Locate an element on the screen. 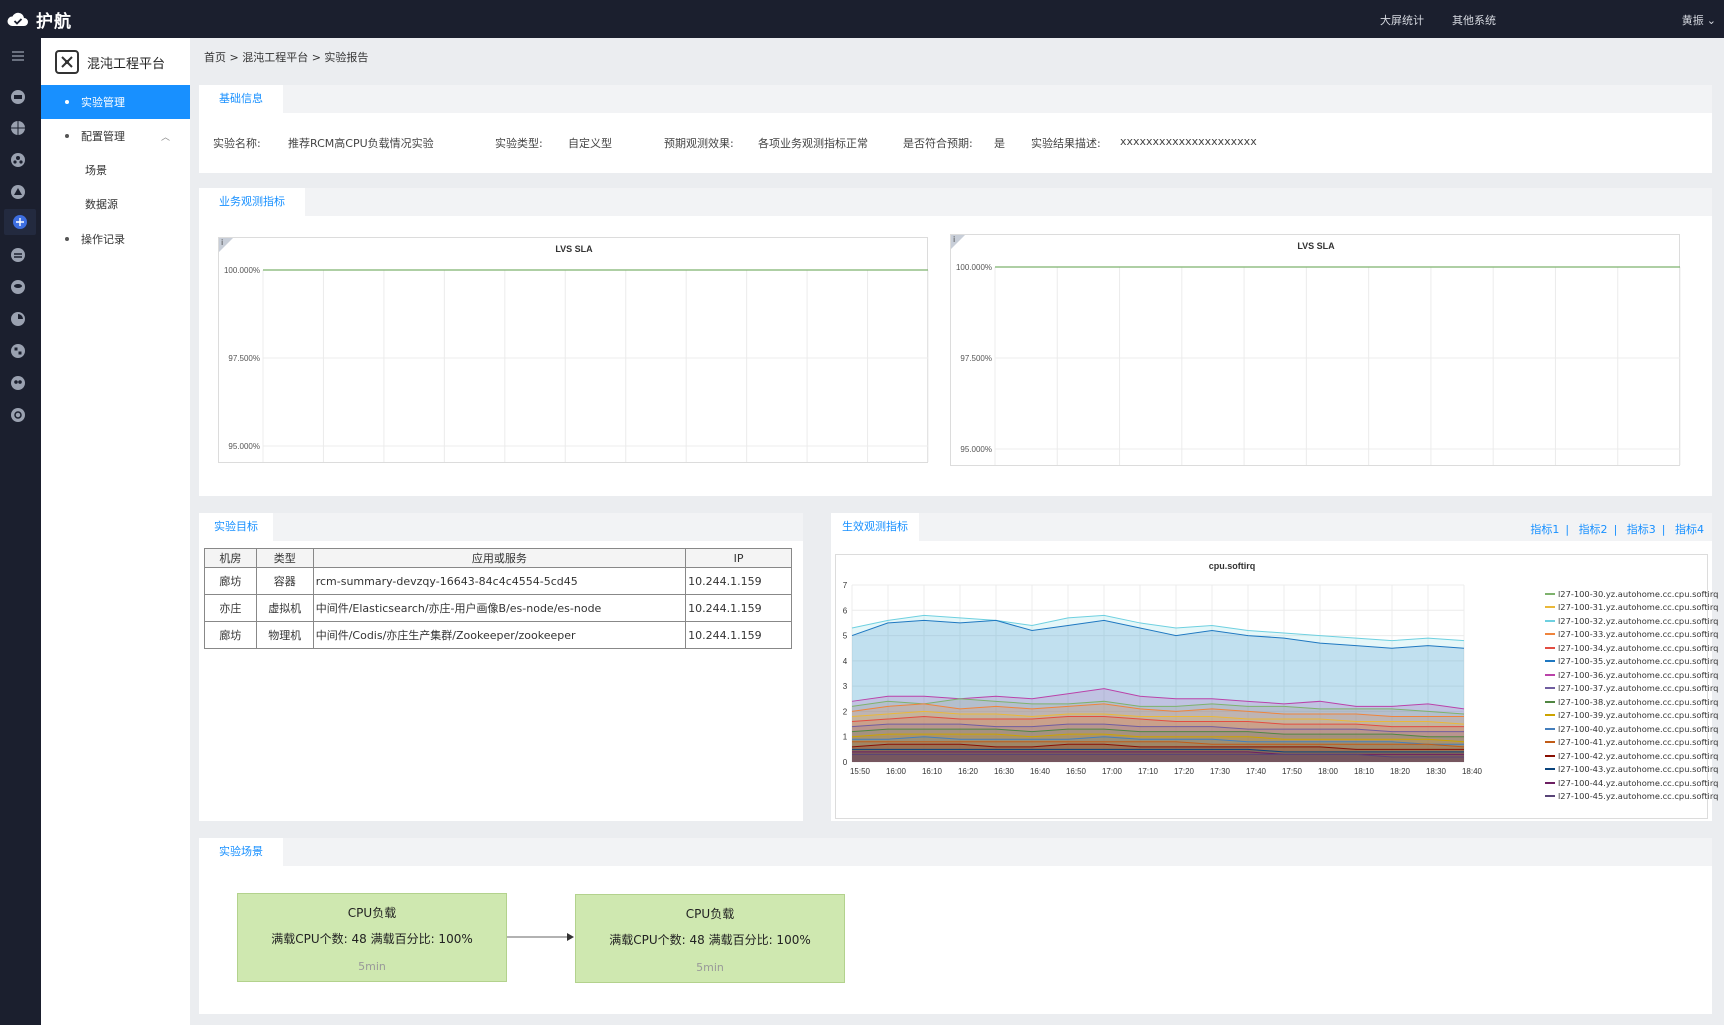 This screenshot has width=1724, height=1025. dashboard-icon is located at coordinates (18, 351).